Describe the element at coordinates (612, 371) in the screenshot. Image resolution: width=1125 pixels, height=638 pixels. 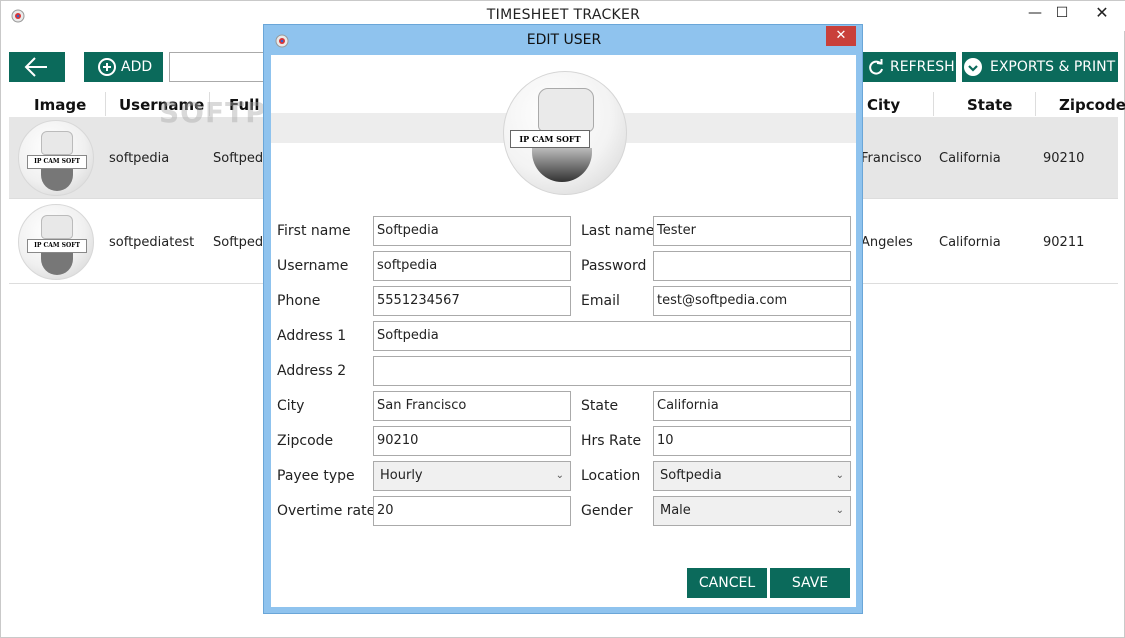
I see `address2-field` at that location.